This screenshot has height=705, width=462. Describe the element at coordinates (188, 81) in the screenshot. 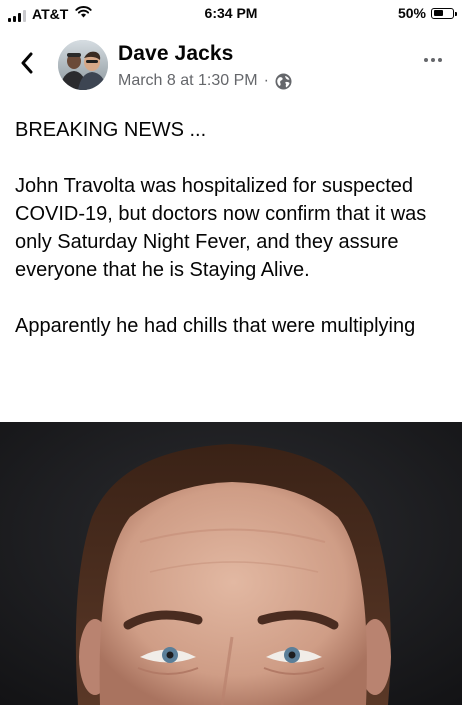

I see `post-timestamp: March 8 at 1:30 PM` at that location.